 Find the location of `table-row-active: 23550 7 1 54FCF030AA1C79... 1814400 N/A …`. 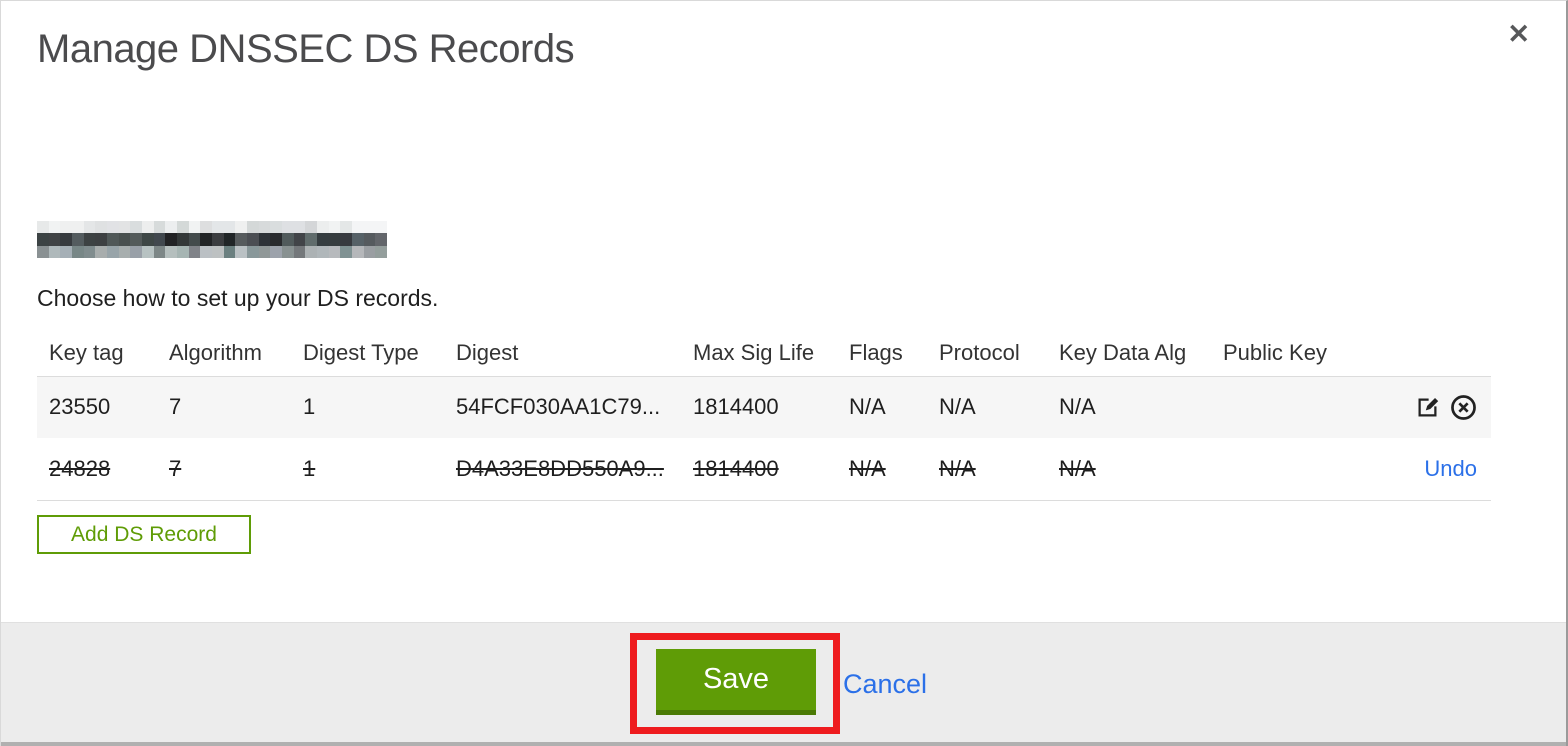

table-row-active: 23550 7 1 54FCF030AA1C79... 1814400 N/A … is located at coordinates (764, 407).